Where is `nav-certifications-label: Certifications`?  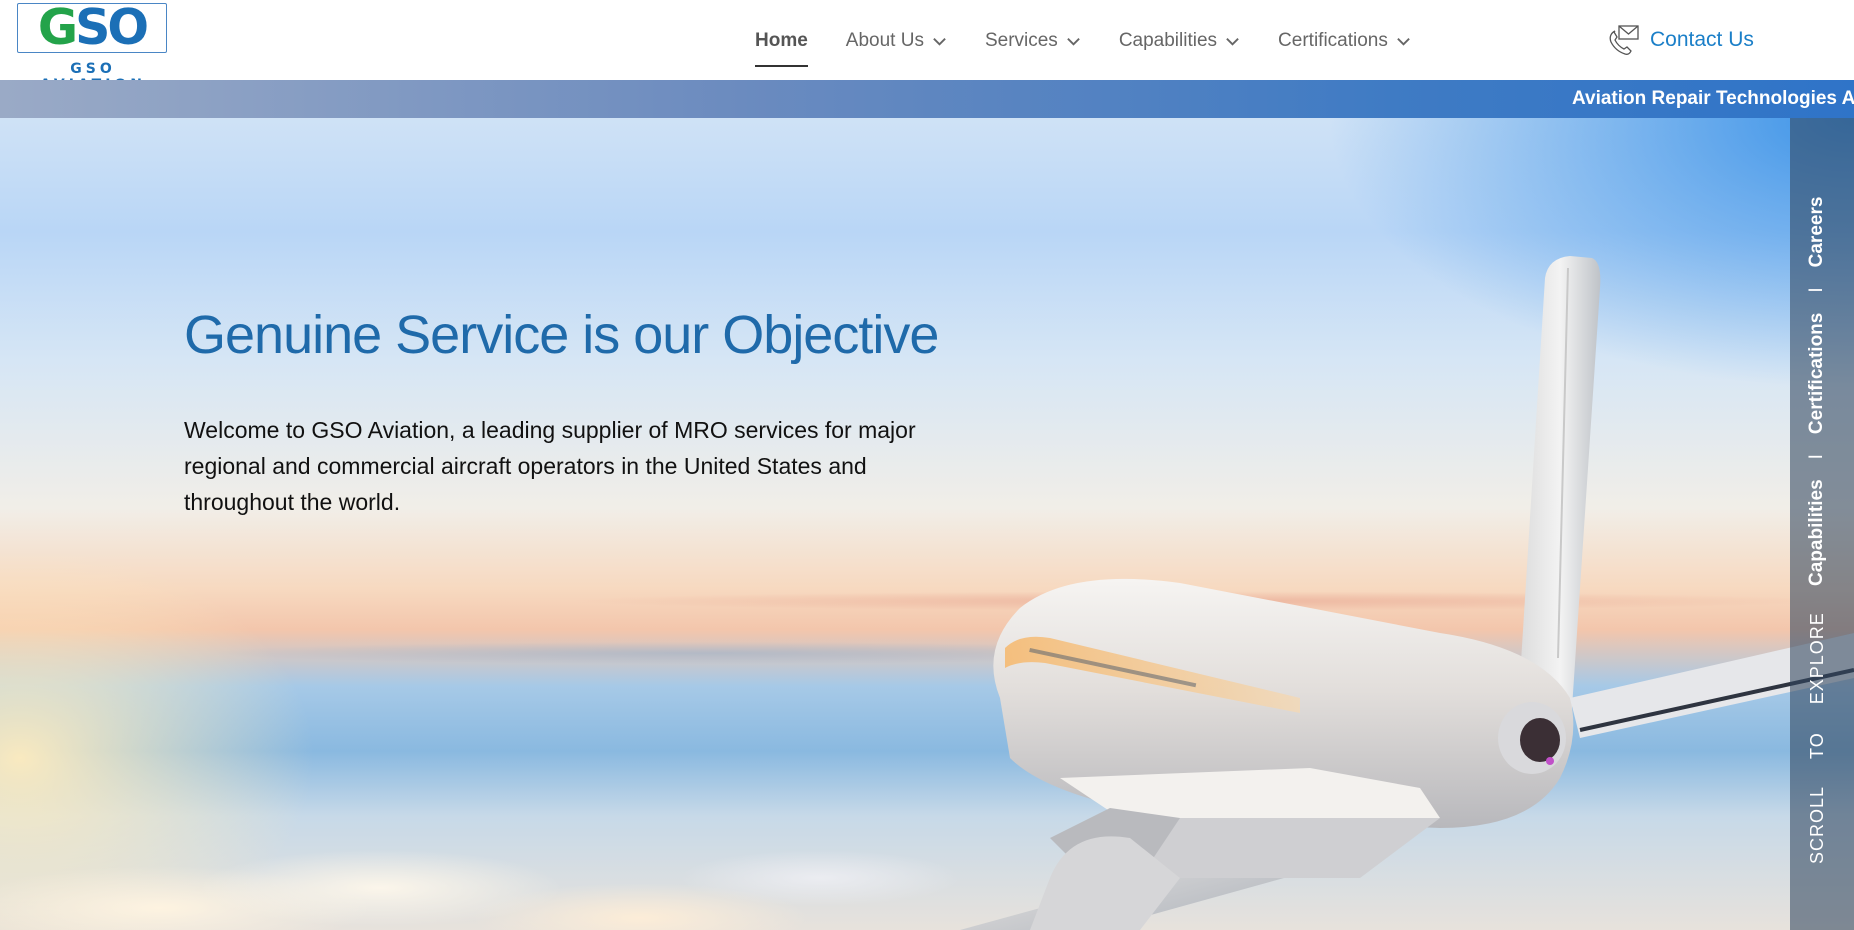 nav-certifications-label: Certifications is located at coordinates (1333, 40).